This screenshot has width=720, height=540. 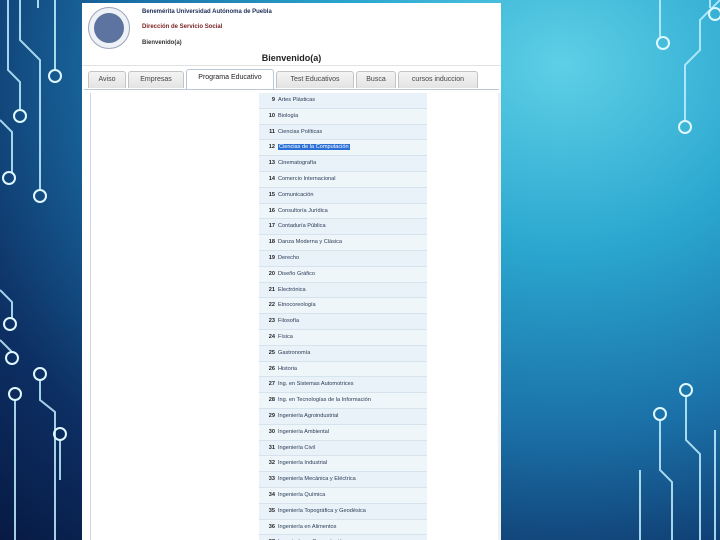 What do you see at coordinates (322, 511) in the screenshot?
I see `program-name: Ingeniería Topográfica y Geodésica` at bounding box center [322, 511].